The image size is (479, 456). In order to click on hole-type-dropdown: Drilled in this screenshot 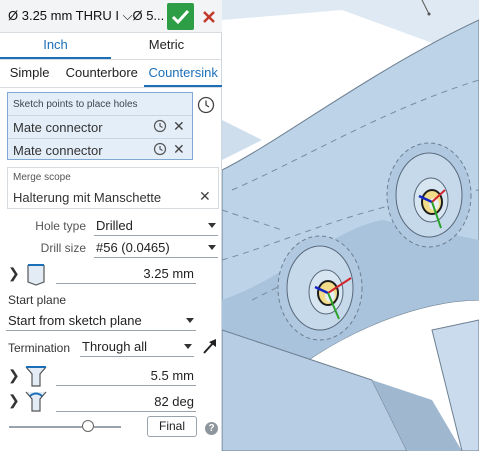, I will do `click(156, 226)`.